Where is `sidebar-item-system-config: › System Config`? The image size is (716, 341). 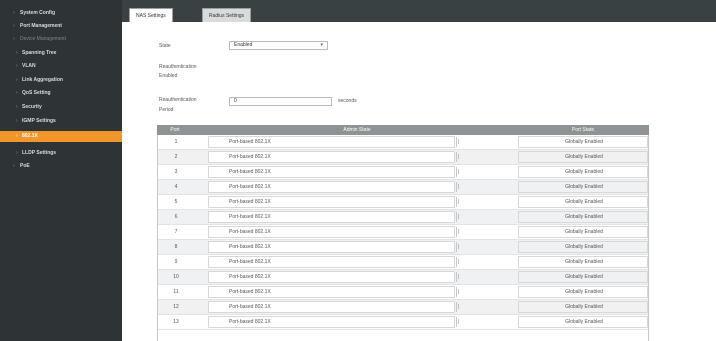 sidebar-item-system-config: › System Config is located at coordinates (61, 13).